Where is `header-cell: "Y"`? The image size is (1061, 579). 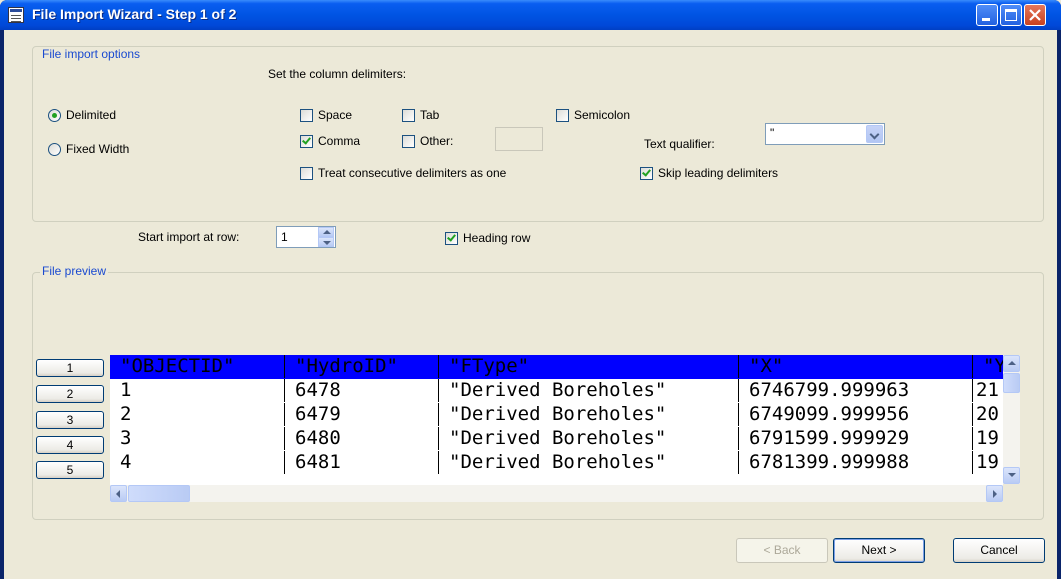
header-cell: "Y" is located at coordinates (987, 366).